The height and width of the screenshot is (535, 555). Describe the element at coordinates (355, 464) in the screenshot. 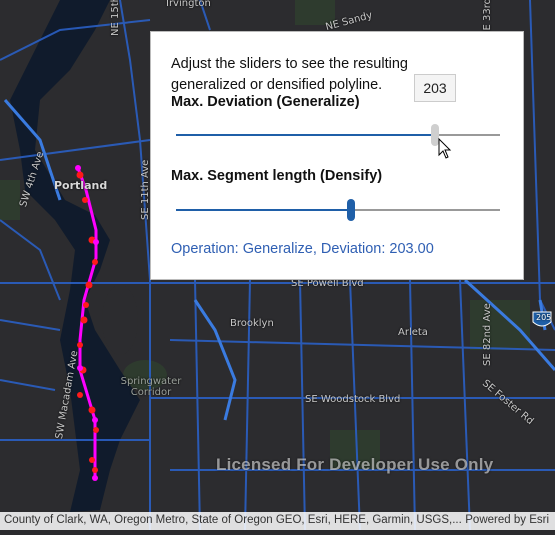

I see `license-watermark: Licensed For Developer Use Only` at that location.